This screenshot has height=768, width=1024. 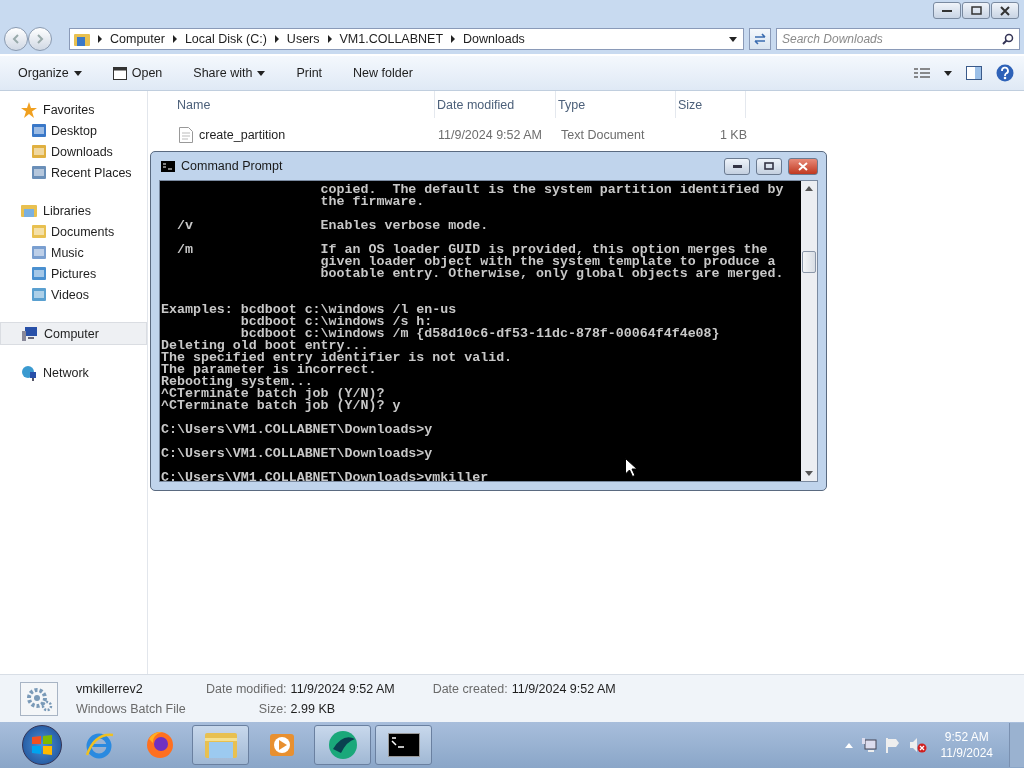 I want to click on window-title: Command Prompt, so click(x=232, y=166).